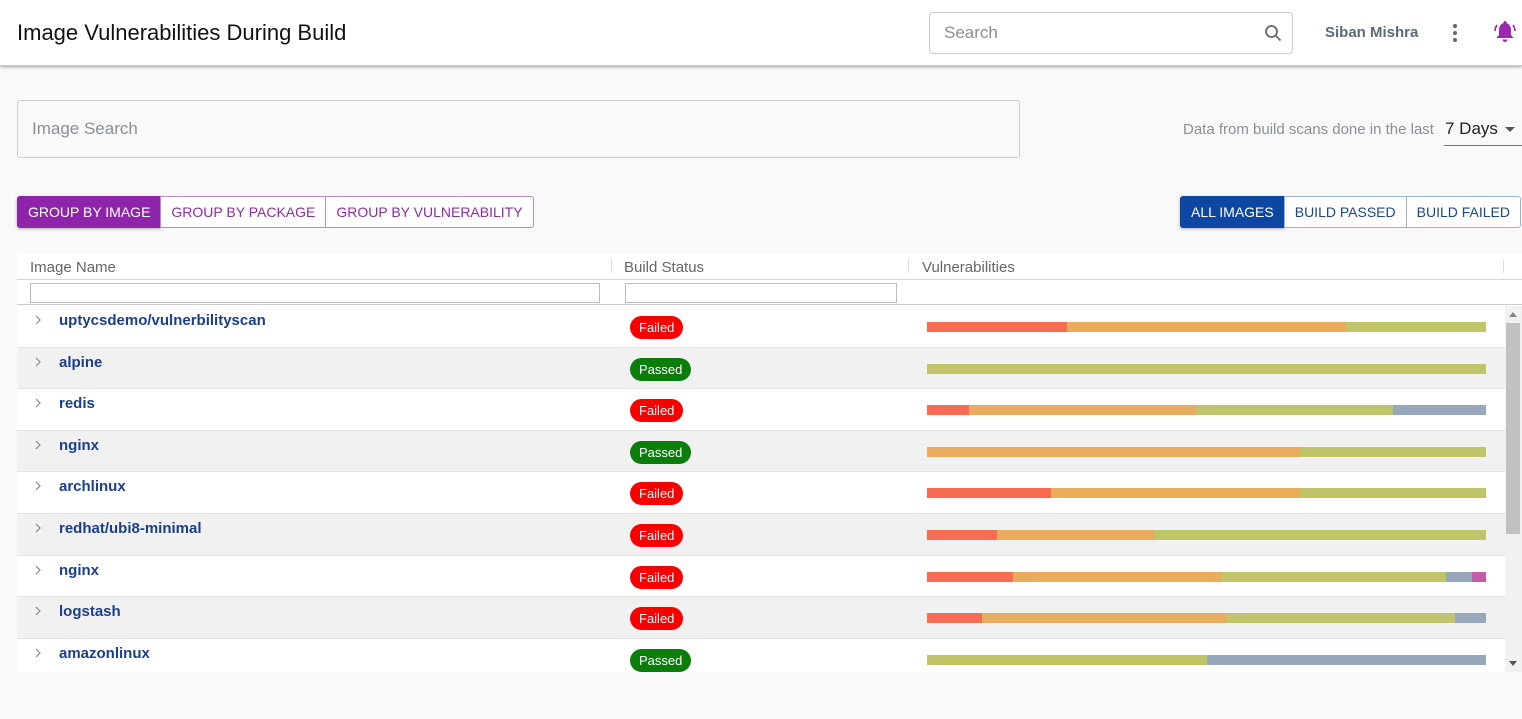 This screenshot has height=719, width=1522. What do you see at coordinates (92, 486) in the screenshot?
I see `image-name-link: archlinux` at bounding box center [92, 486].